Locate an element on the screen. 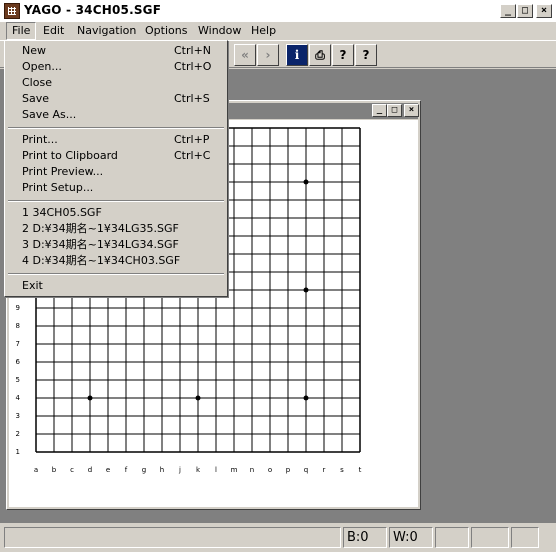  menu-item-close: Close is located at coordinates (116, 83).